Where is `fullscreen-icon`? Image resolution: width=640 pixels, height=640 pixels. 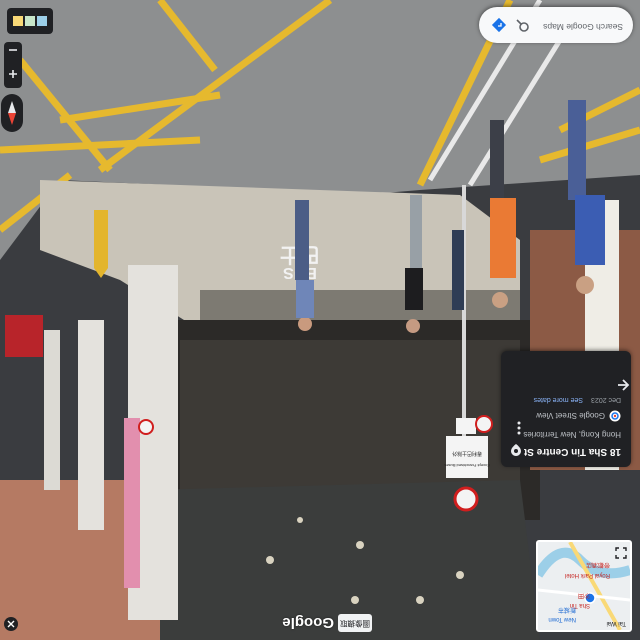
fullscreen-icon is located at coordinates (621, 551).